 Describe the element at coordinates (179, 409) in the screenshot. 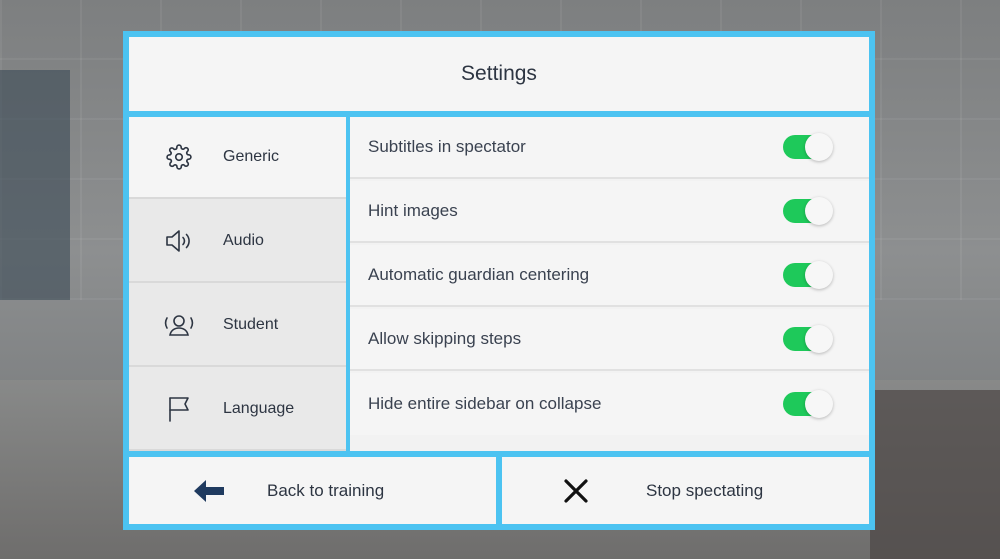

I see `flag-icon` at that location.